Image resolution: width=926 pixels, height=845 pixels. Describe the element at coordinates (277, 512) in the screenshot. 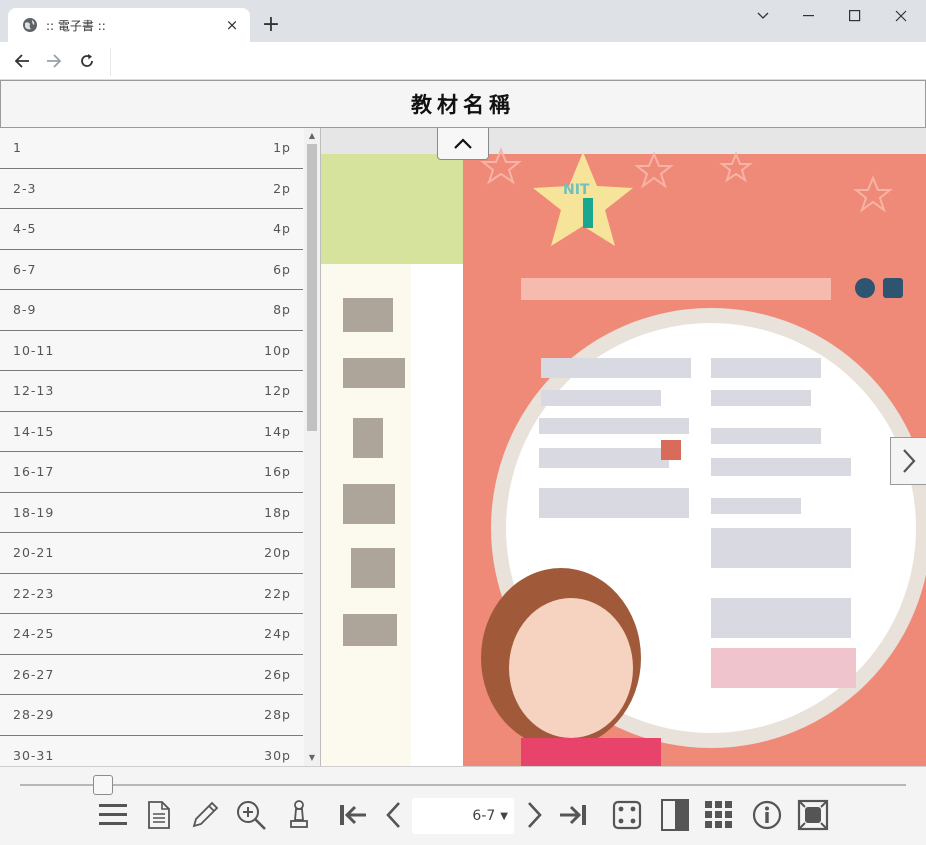

I see `page-number-label: 18p` at that location.